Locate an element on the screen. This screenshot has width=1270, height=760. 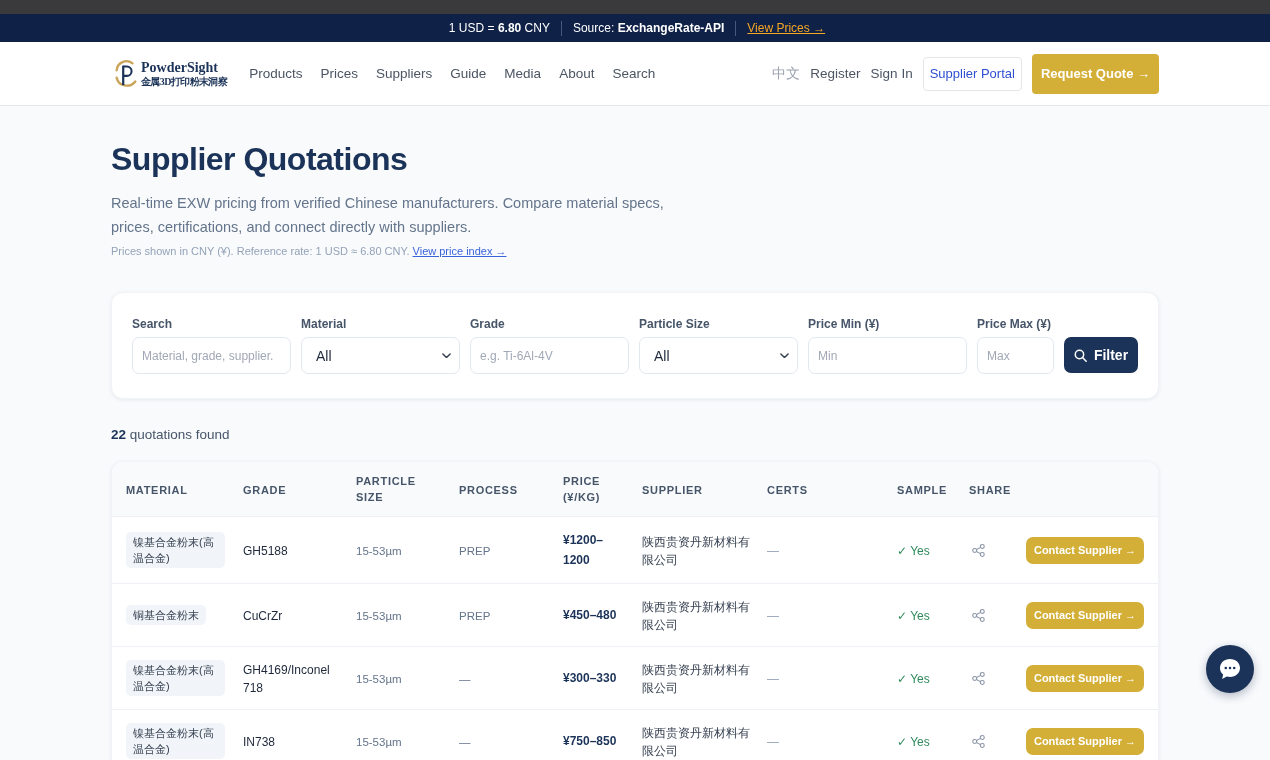
grade-text: CuCrZr is located at coordinates (263, 616).